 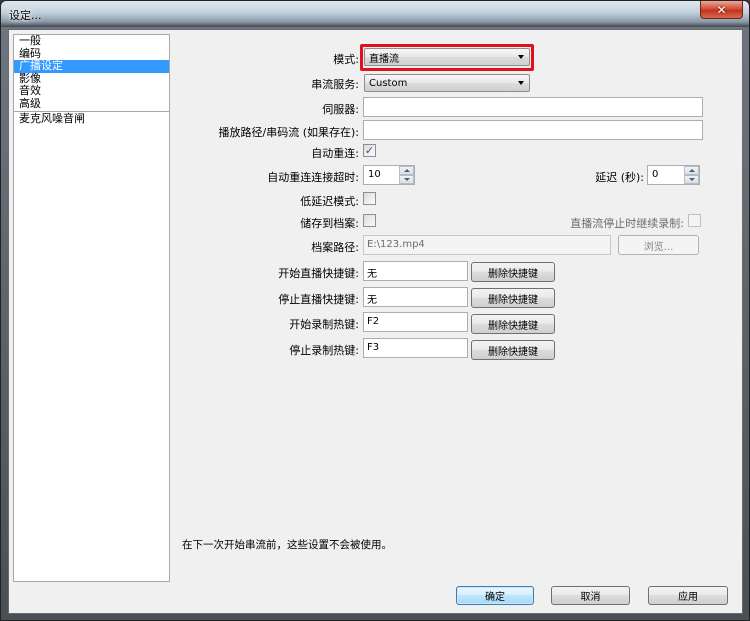 I want to click on delay-spinbox: 0, so click(x=673, y=175).